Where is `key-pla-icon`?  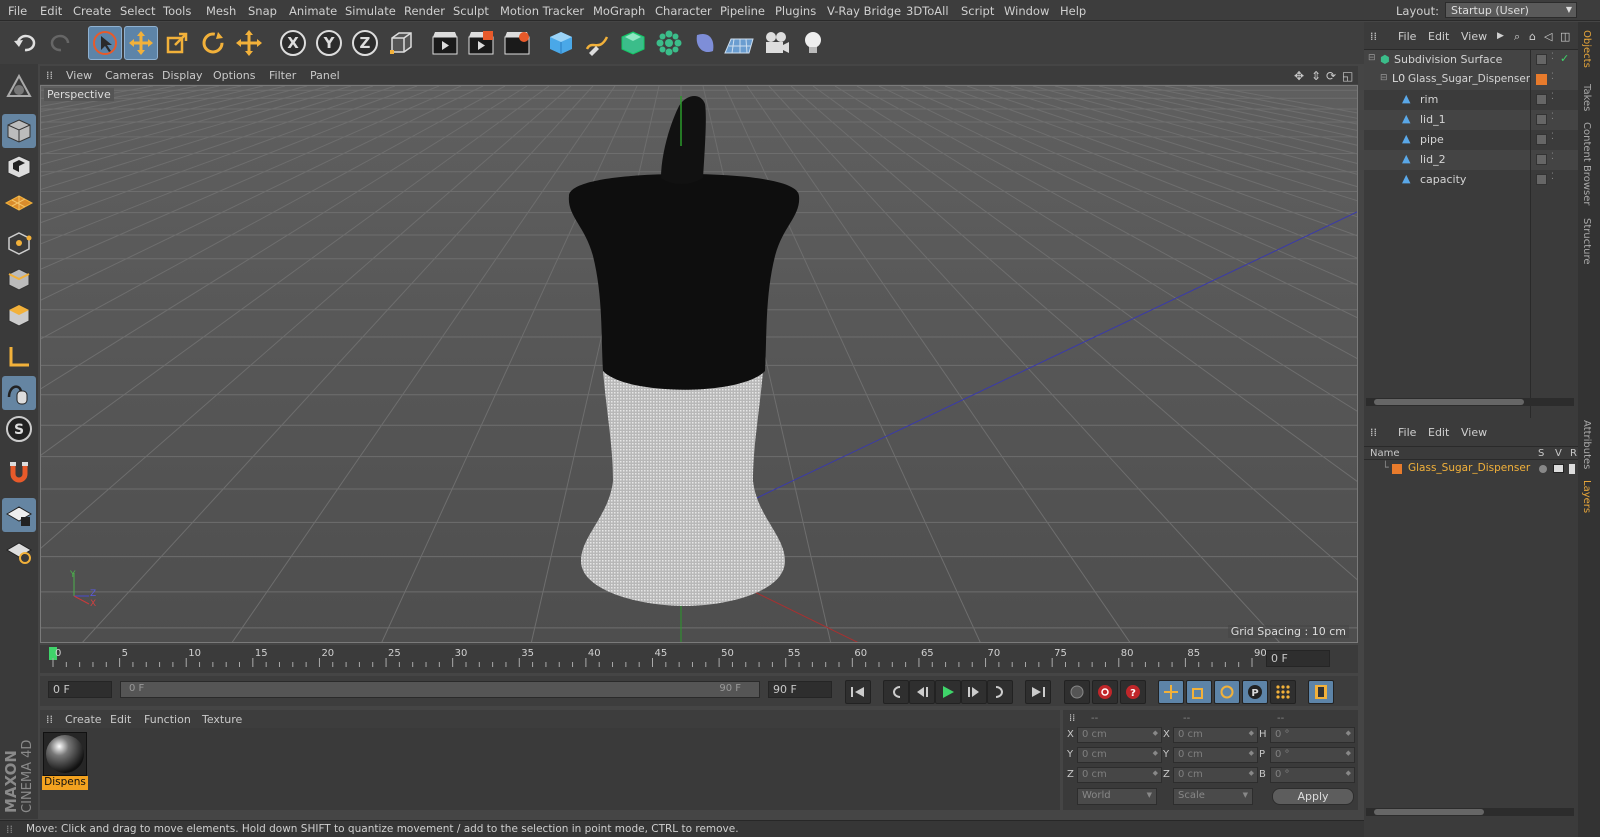
key-pla-icon is located at coordinates (1283, 692).